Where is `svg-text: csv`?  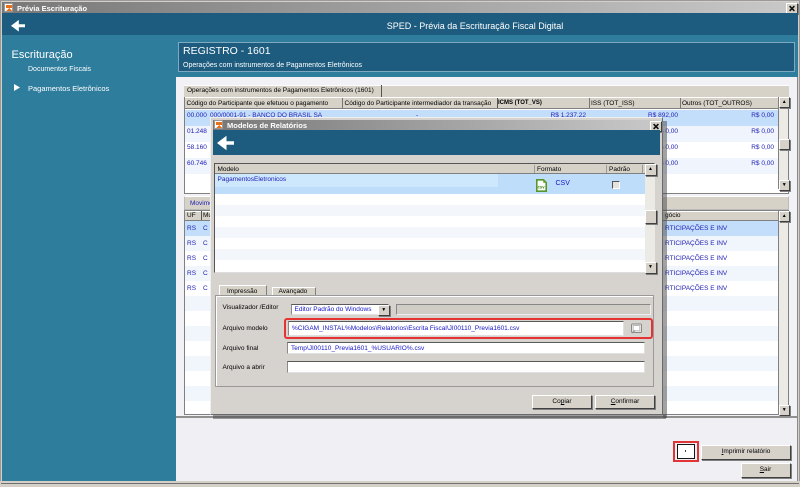
svg-text: csv is located at coordinates (541, 187).